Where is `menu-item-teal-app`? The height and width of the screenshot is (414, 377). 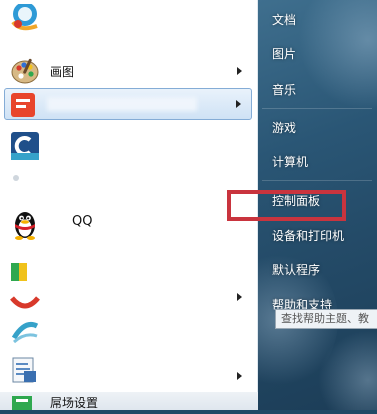 menu-item-teal-app is located at coordinates (129, 329).